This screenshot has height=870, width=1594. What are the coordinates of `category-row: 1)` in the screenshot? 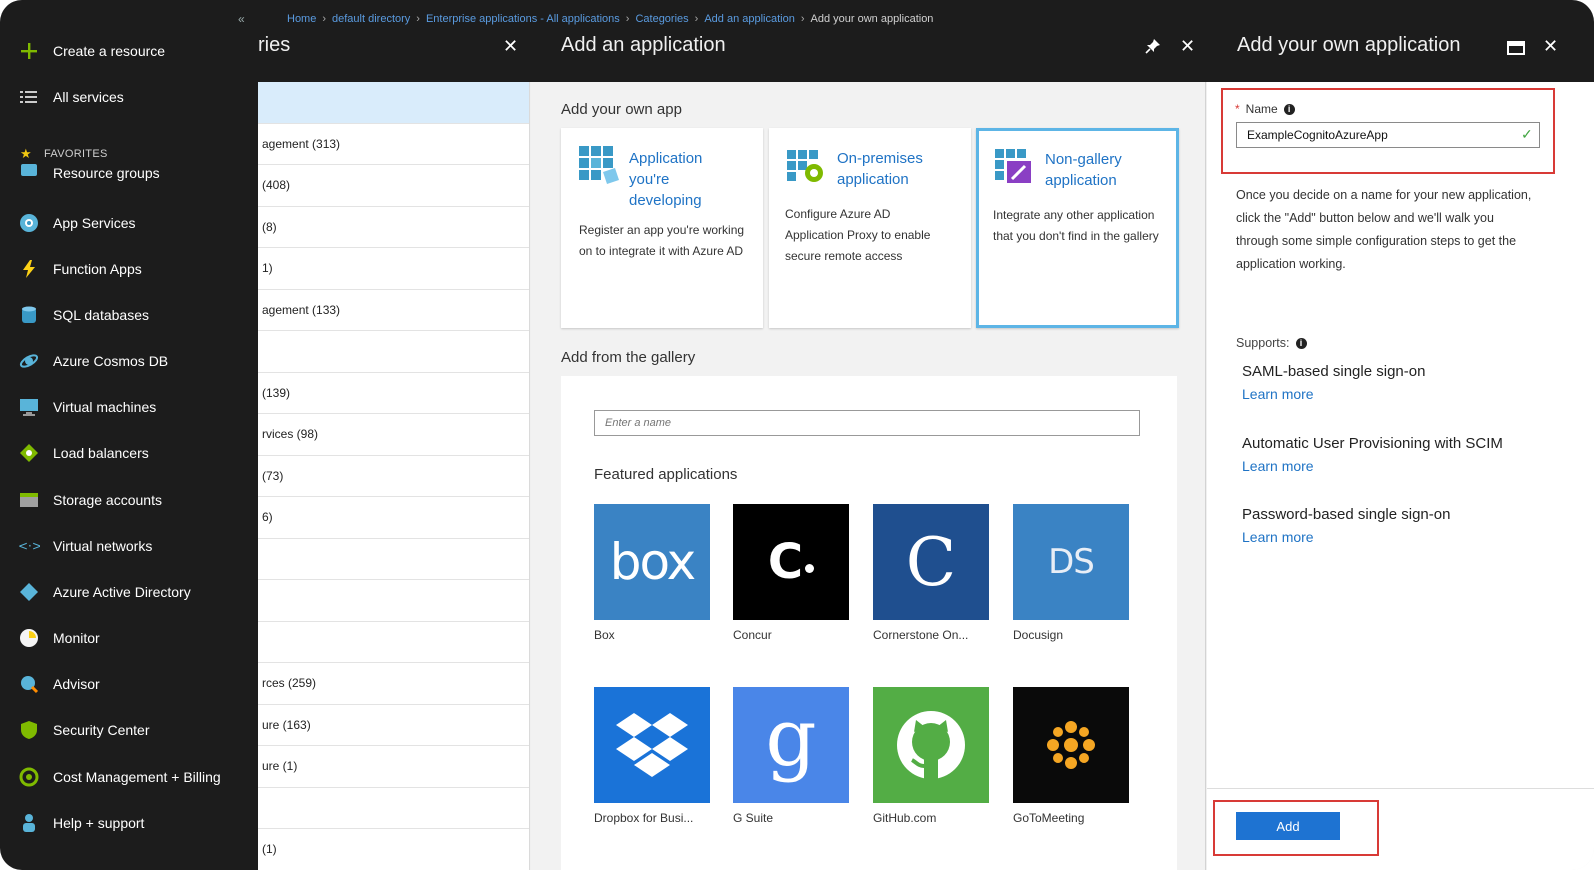 It's located at (393, 269).